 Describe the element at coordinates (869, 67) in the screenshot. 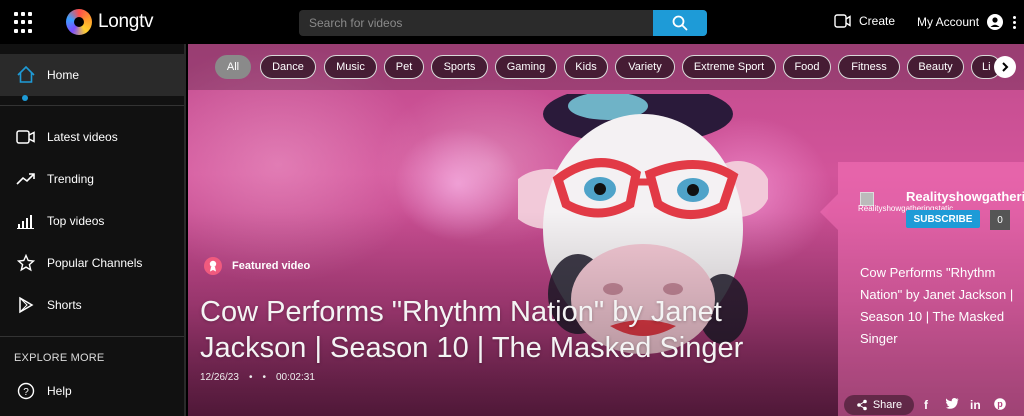

I see `chip-fitness: Fitness` at that location.